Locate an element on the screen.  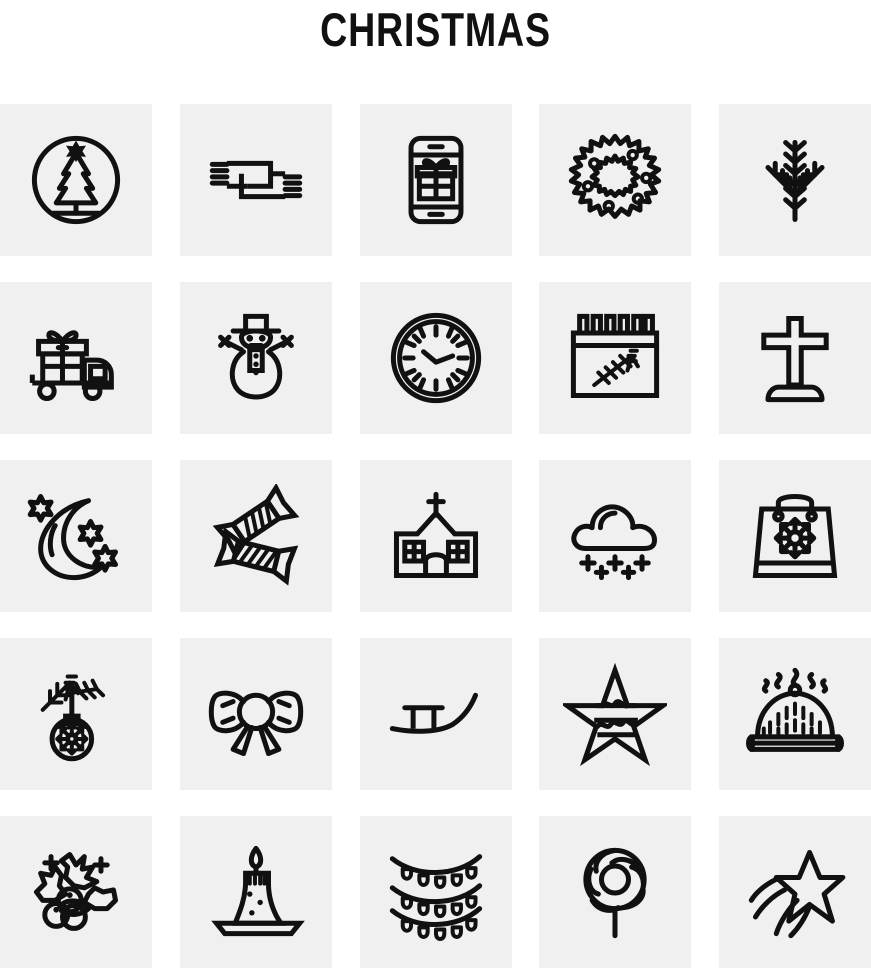
wreath-icon is located at coordinates (615, 180).